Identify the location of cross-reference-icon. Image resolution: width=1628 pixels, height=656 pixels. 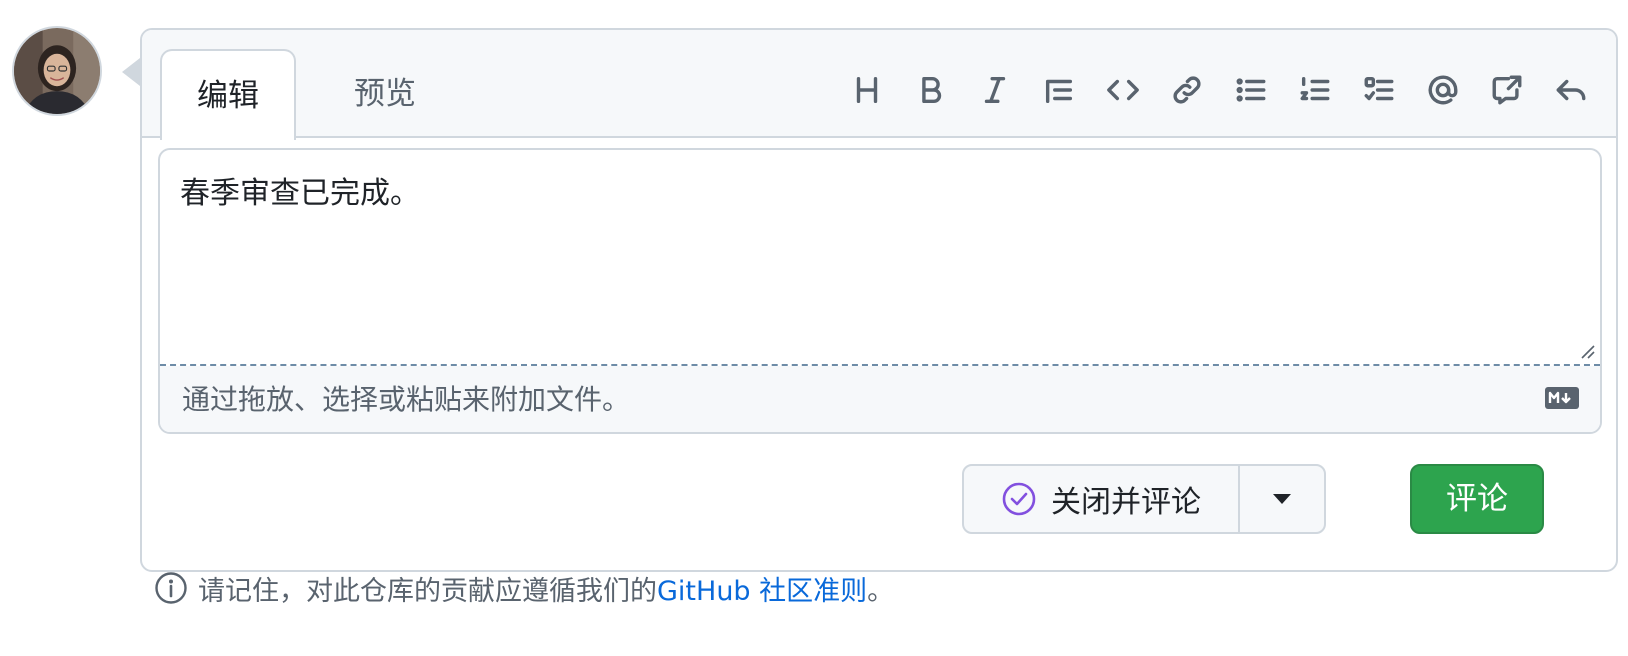
(1507, 90).